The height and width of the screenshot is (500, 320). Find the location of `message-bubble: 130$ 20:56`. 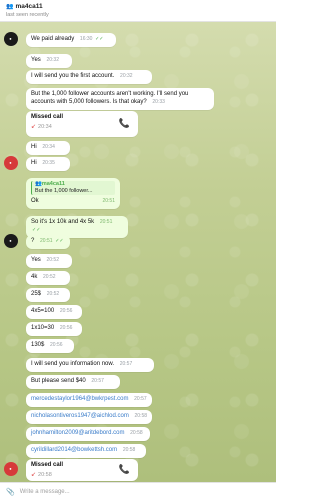

message-bubble: 130$ 20:56 is located at coordinates (50, 346).